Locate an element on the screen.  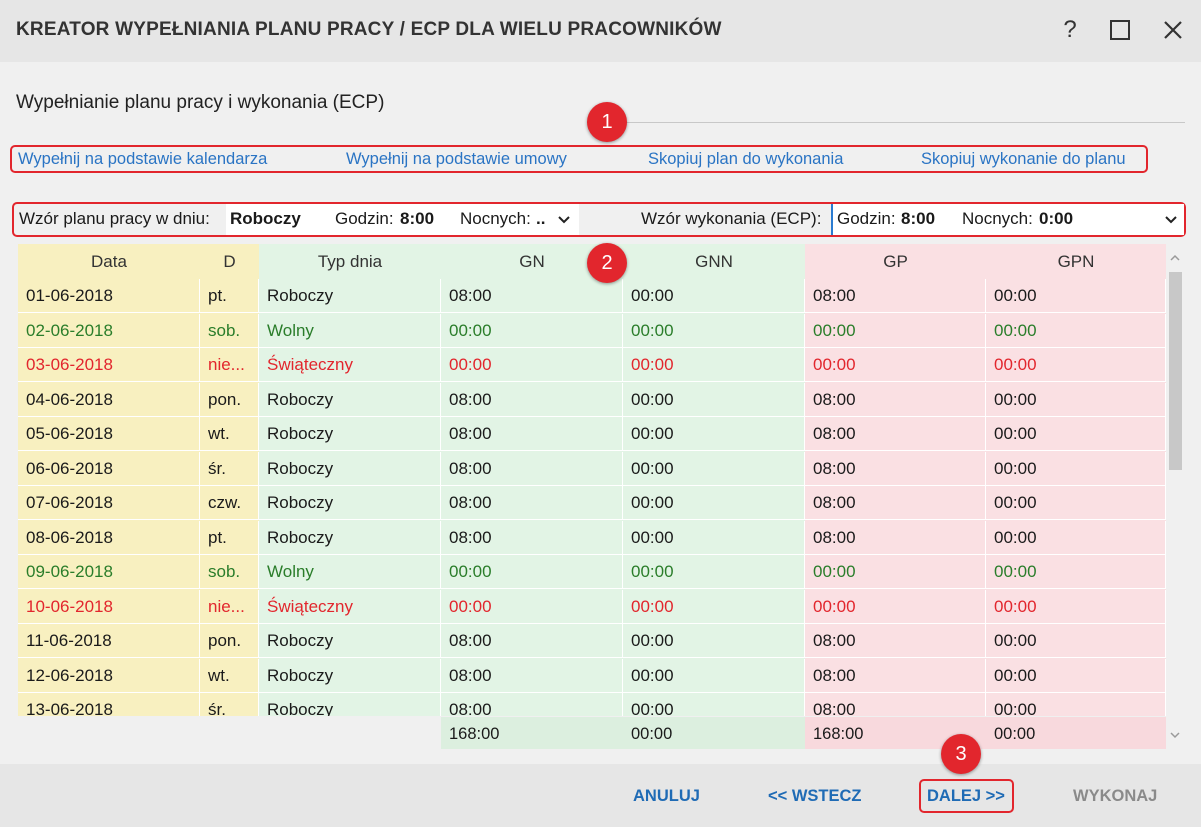
table-row: 13-06-2018 śr. Roboczy 08:00 00:00 08:00 00:00 is located at coordinates (592, 704).